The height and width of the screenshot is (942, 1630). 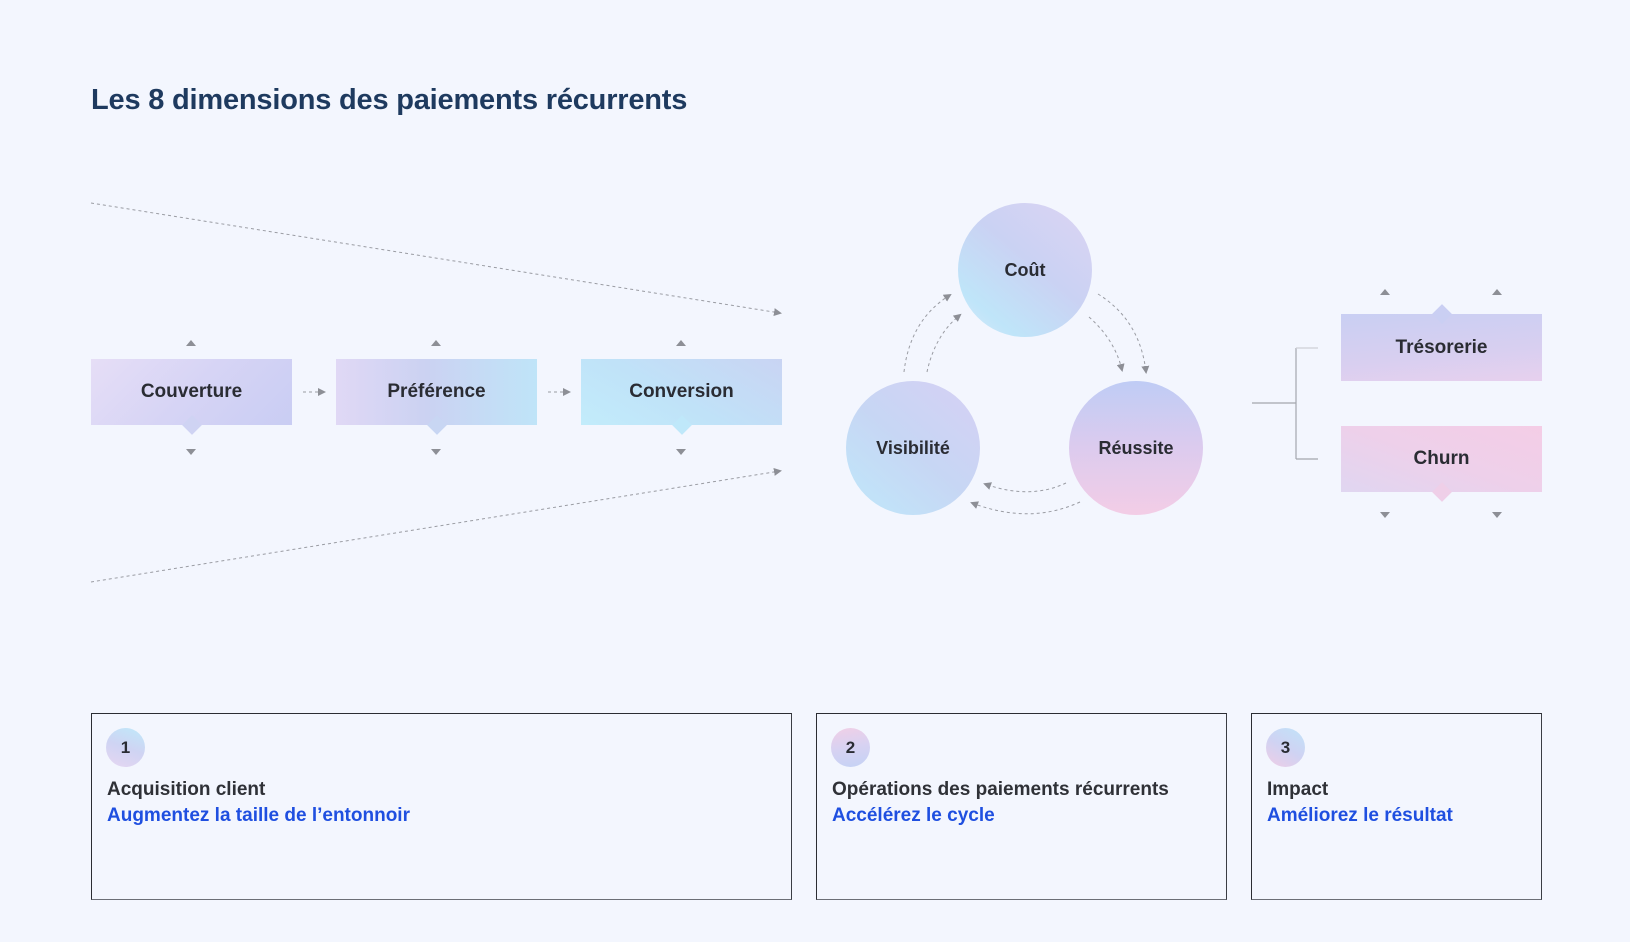 I want to click on card-subheading: Augmentez la taille de l’entonnoir, so click(x=258, y=815).